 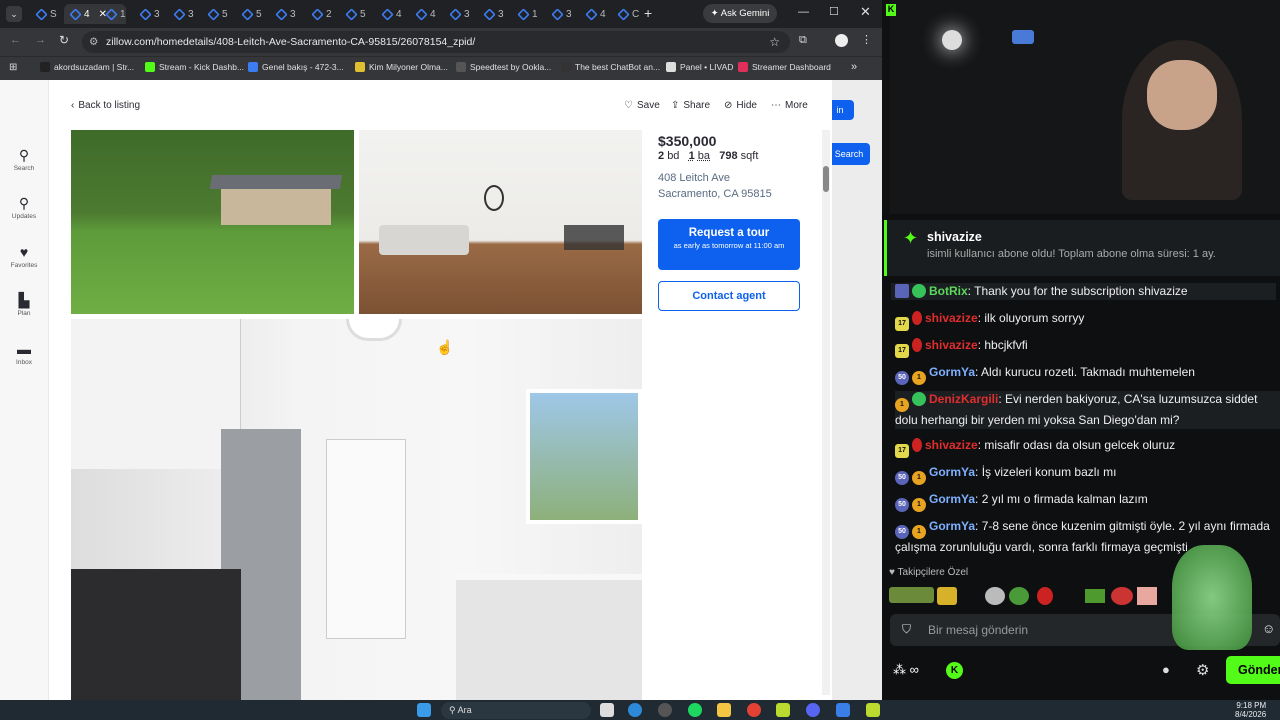 What do you see at coordinates (854, 67) in the screenshot?
I see `more-bookmarks-icon: »` at bounding box center [854, 67].